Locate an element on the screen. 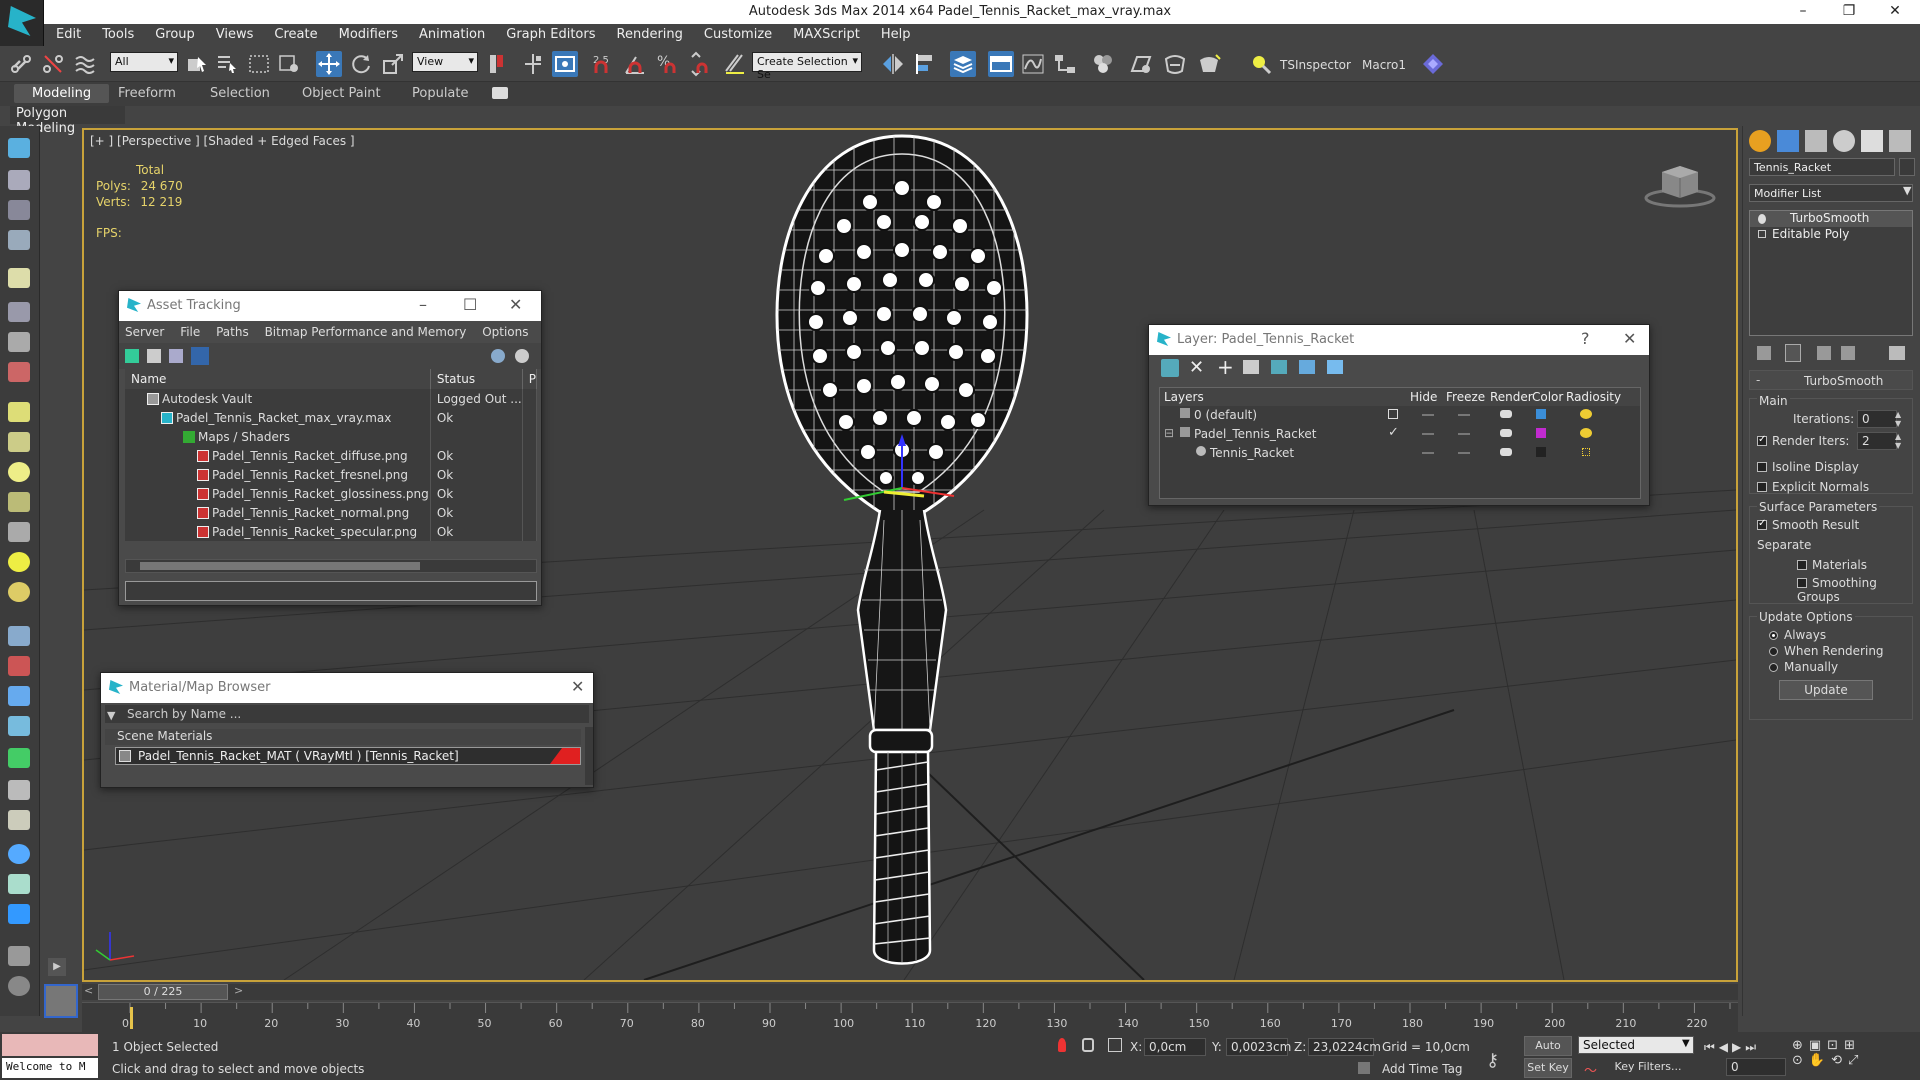 The width and height of the screenshot is (1920, 1080). layer-row: ⊟ Padel_Tennis_Racket ✓ is located at coordinates (1400, 434).